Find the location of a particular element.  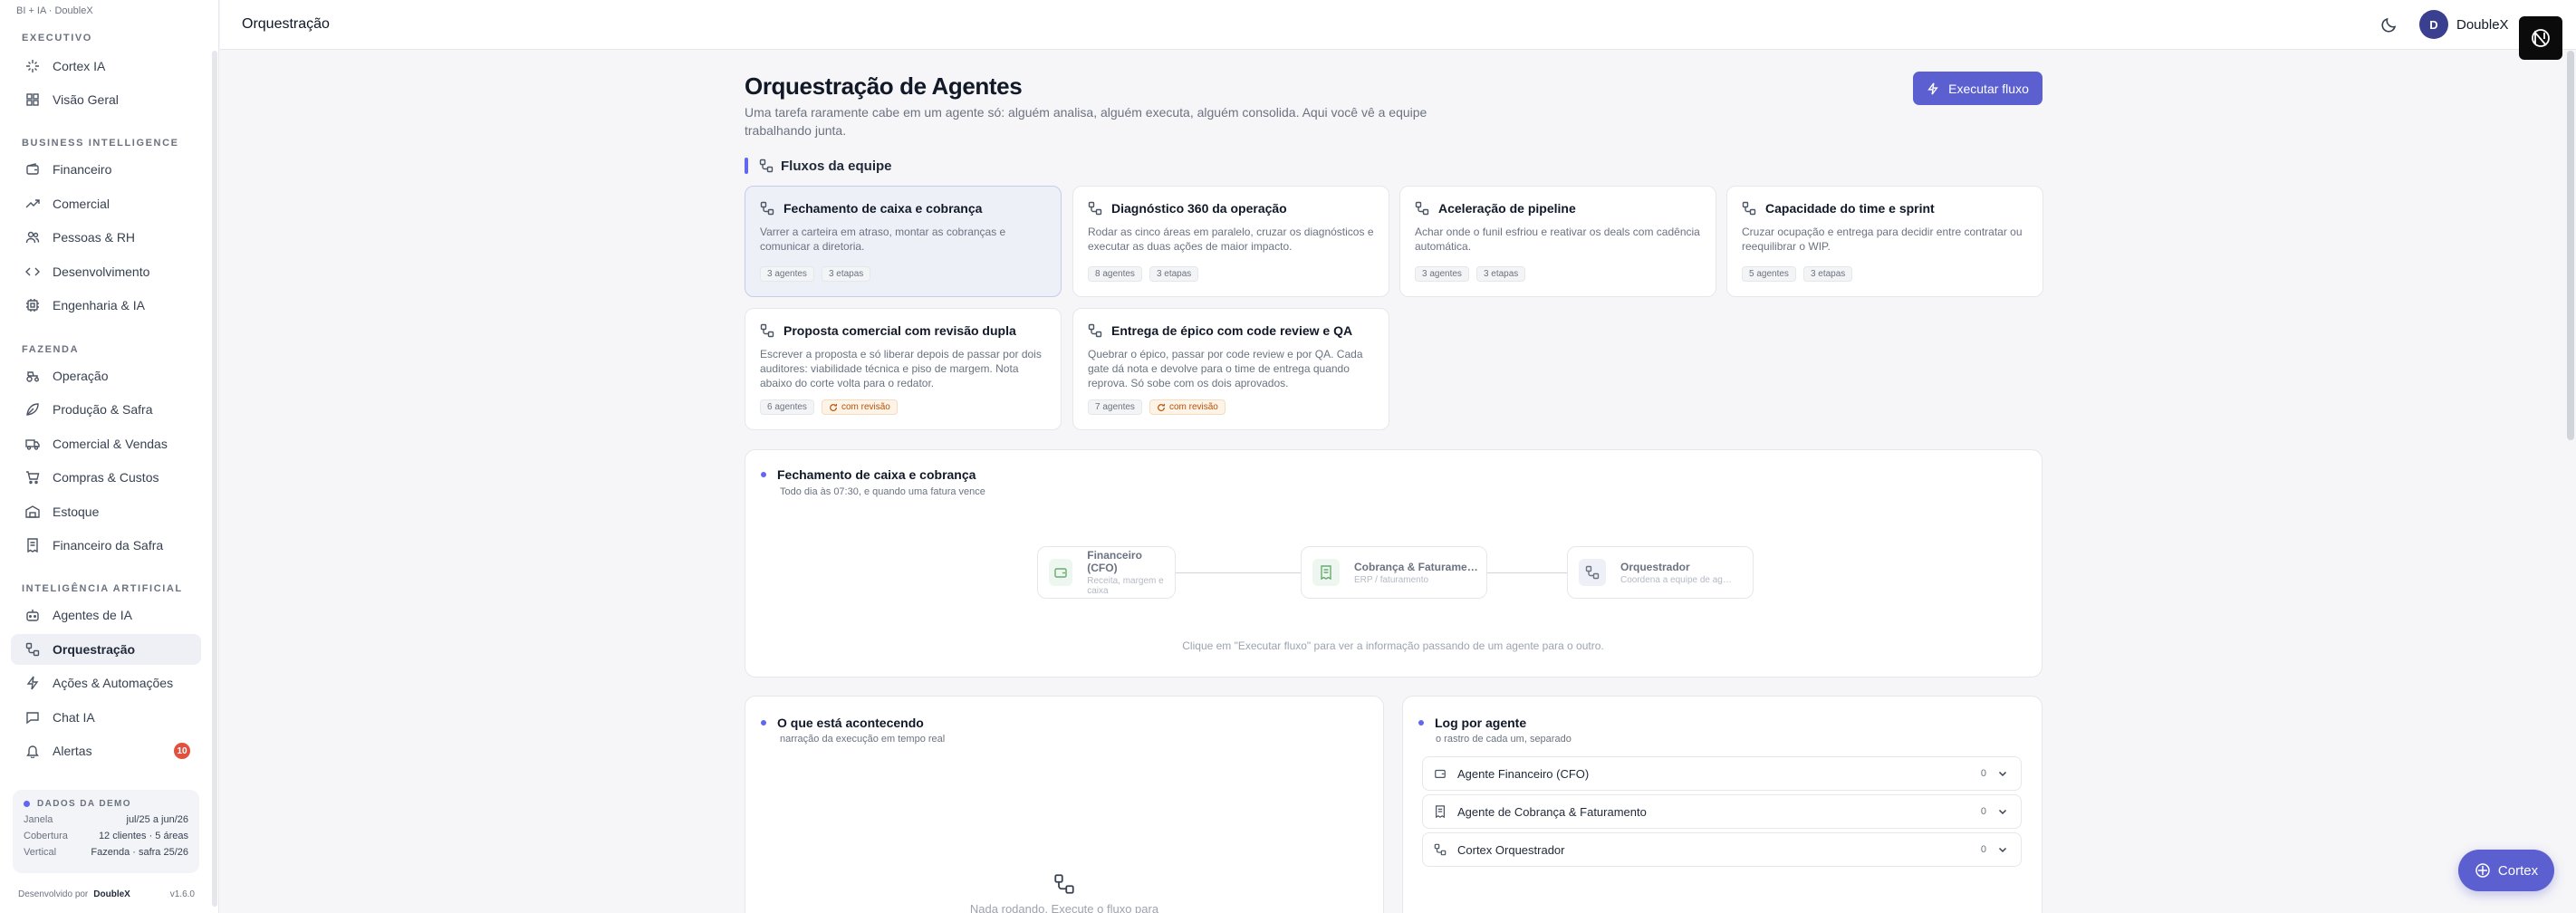

agents-chip: 7 agentes is located at coordinates (1115, 407).